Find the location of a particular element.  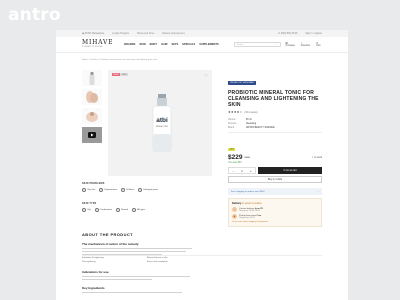

skin-problem-label: Dullness is located at coordinates (130, 190).